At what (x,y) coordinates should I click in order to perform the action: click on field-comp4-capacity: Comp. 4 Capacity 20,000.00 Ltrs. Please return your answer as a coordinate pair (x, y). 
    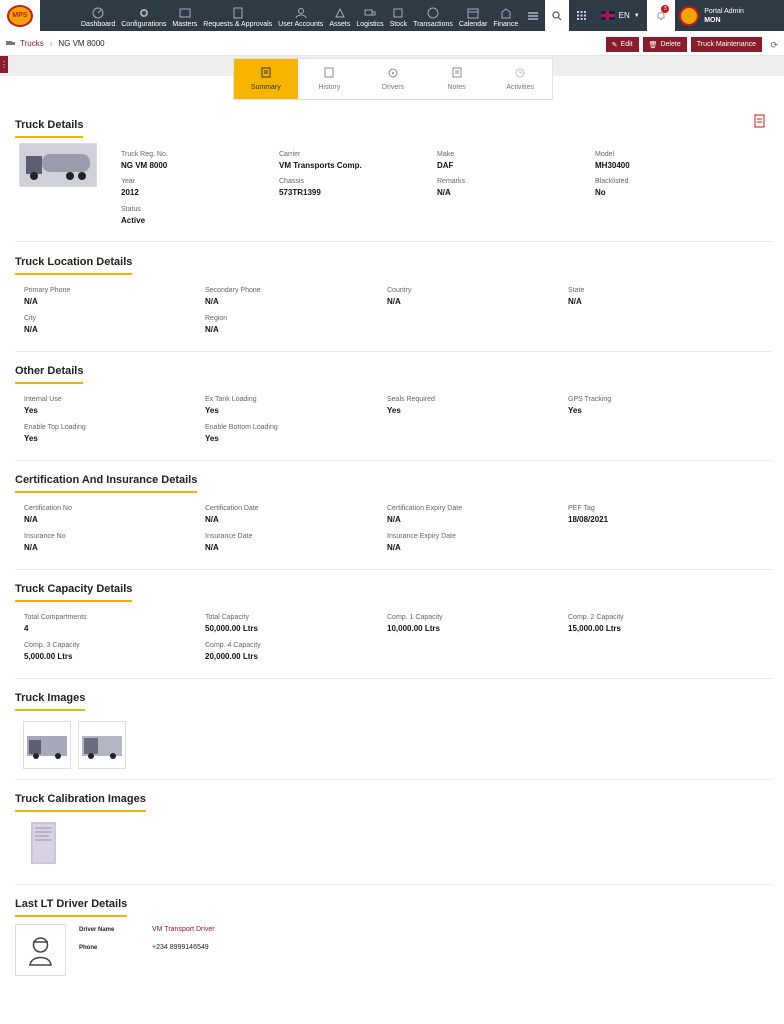
    Looking at the image, I should click on (233, 651).